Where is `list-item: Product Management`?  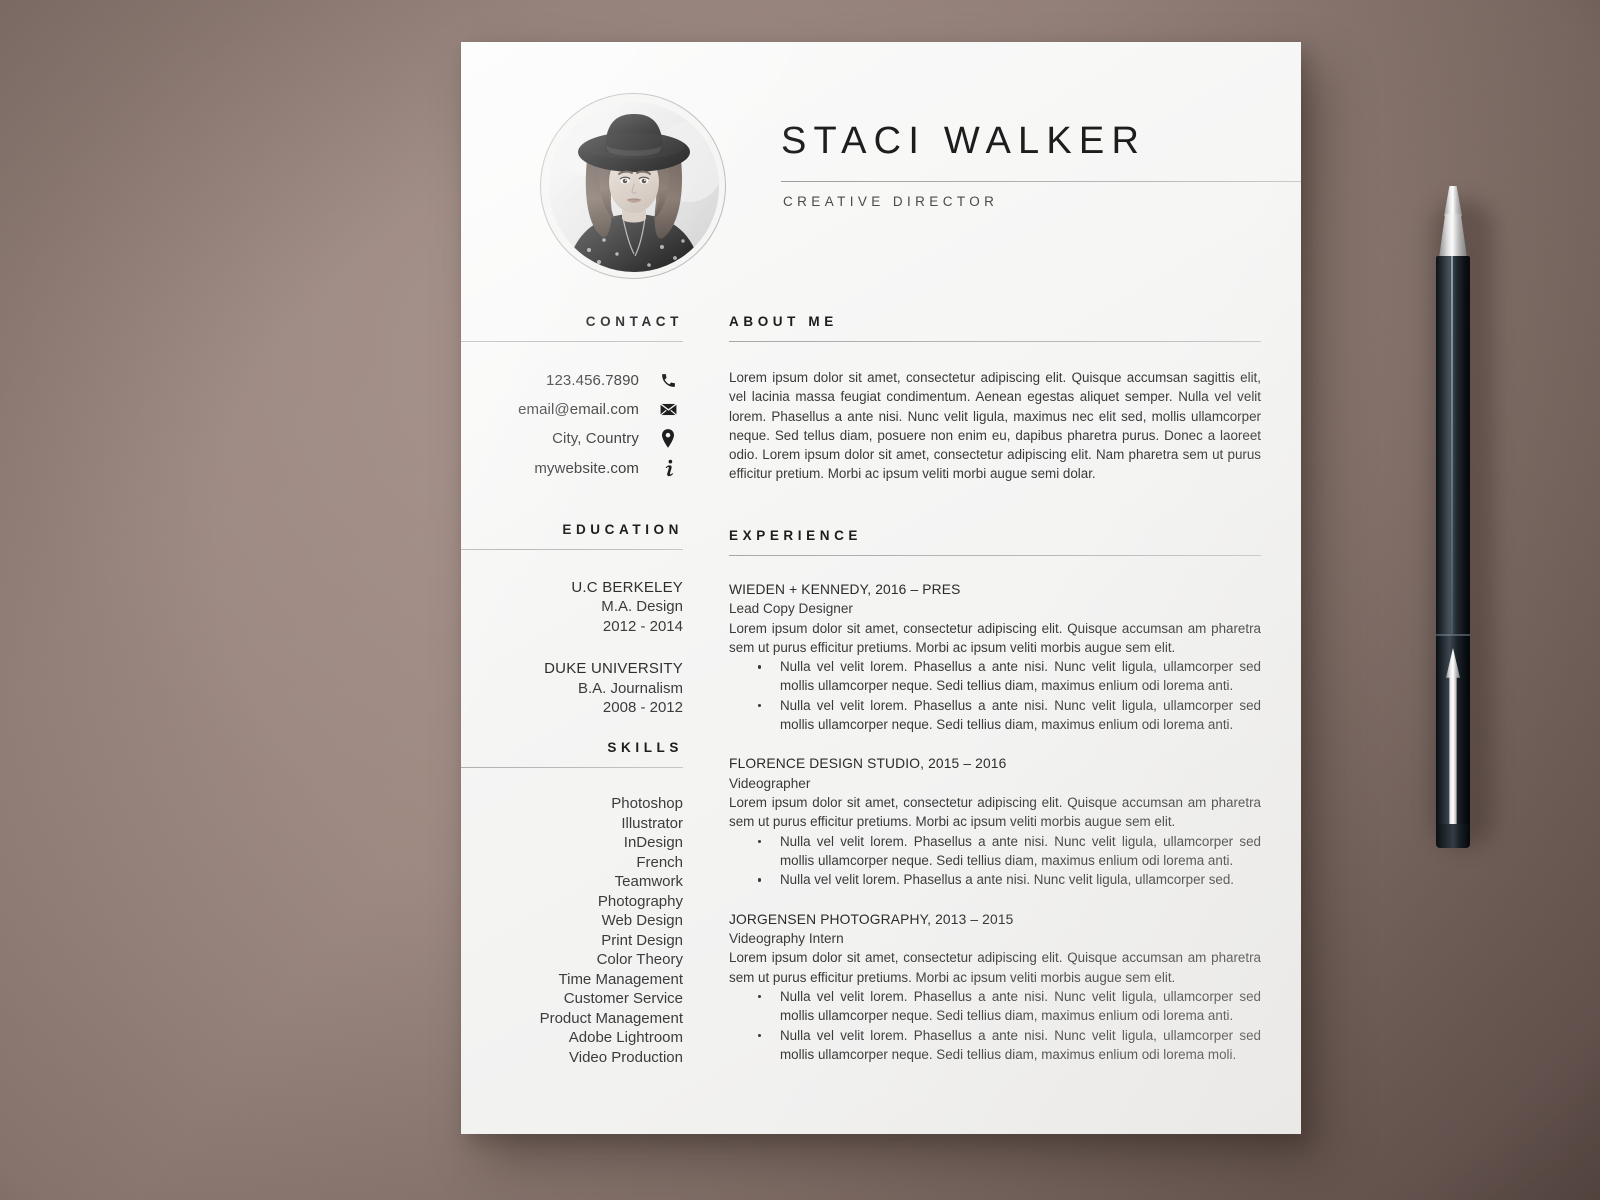
list-item: Product Management is located at coordinates (611, 1018).